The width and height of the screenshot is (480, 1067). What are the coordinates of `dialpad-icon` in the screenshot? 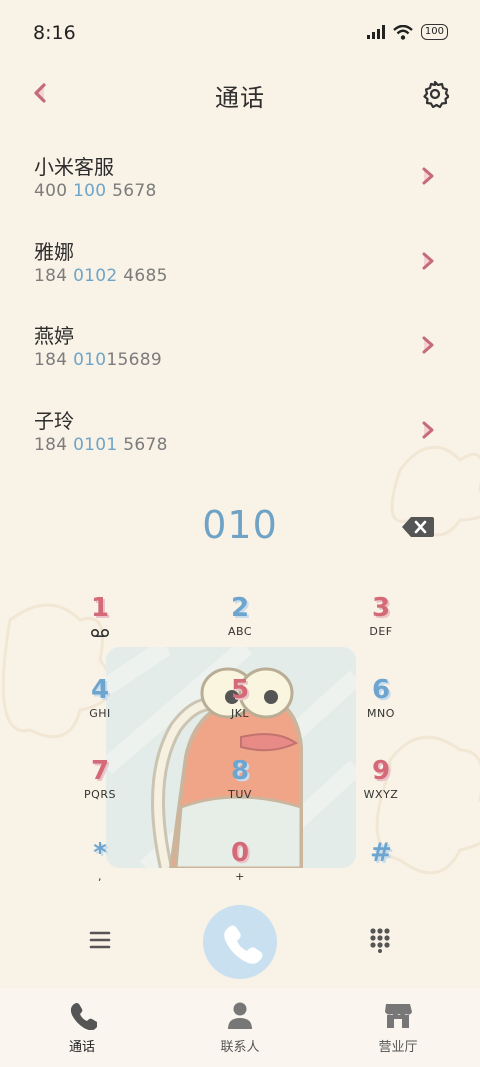 It's located at (380, 940).